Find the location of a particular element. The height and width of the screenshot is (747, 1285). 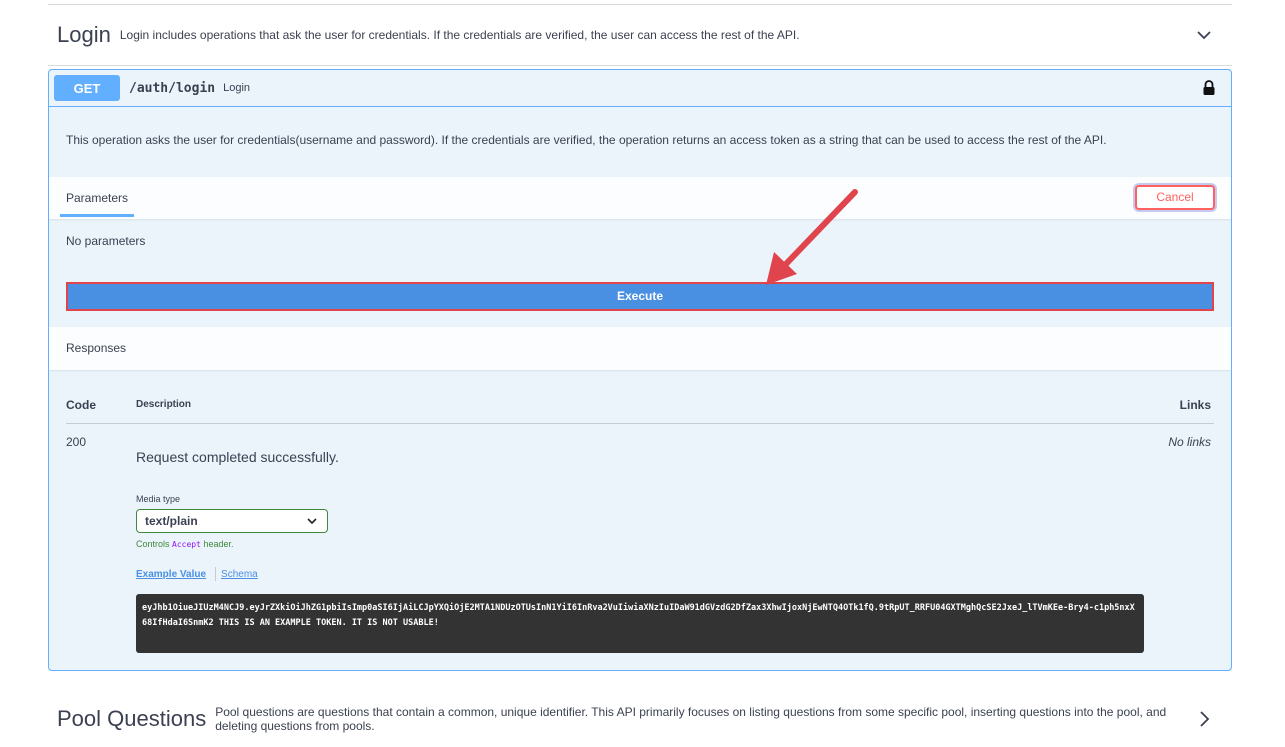

media-type-select: text/plain is located at coordinates (232, 521).